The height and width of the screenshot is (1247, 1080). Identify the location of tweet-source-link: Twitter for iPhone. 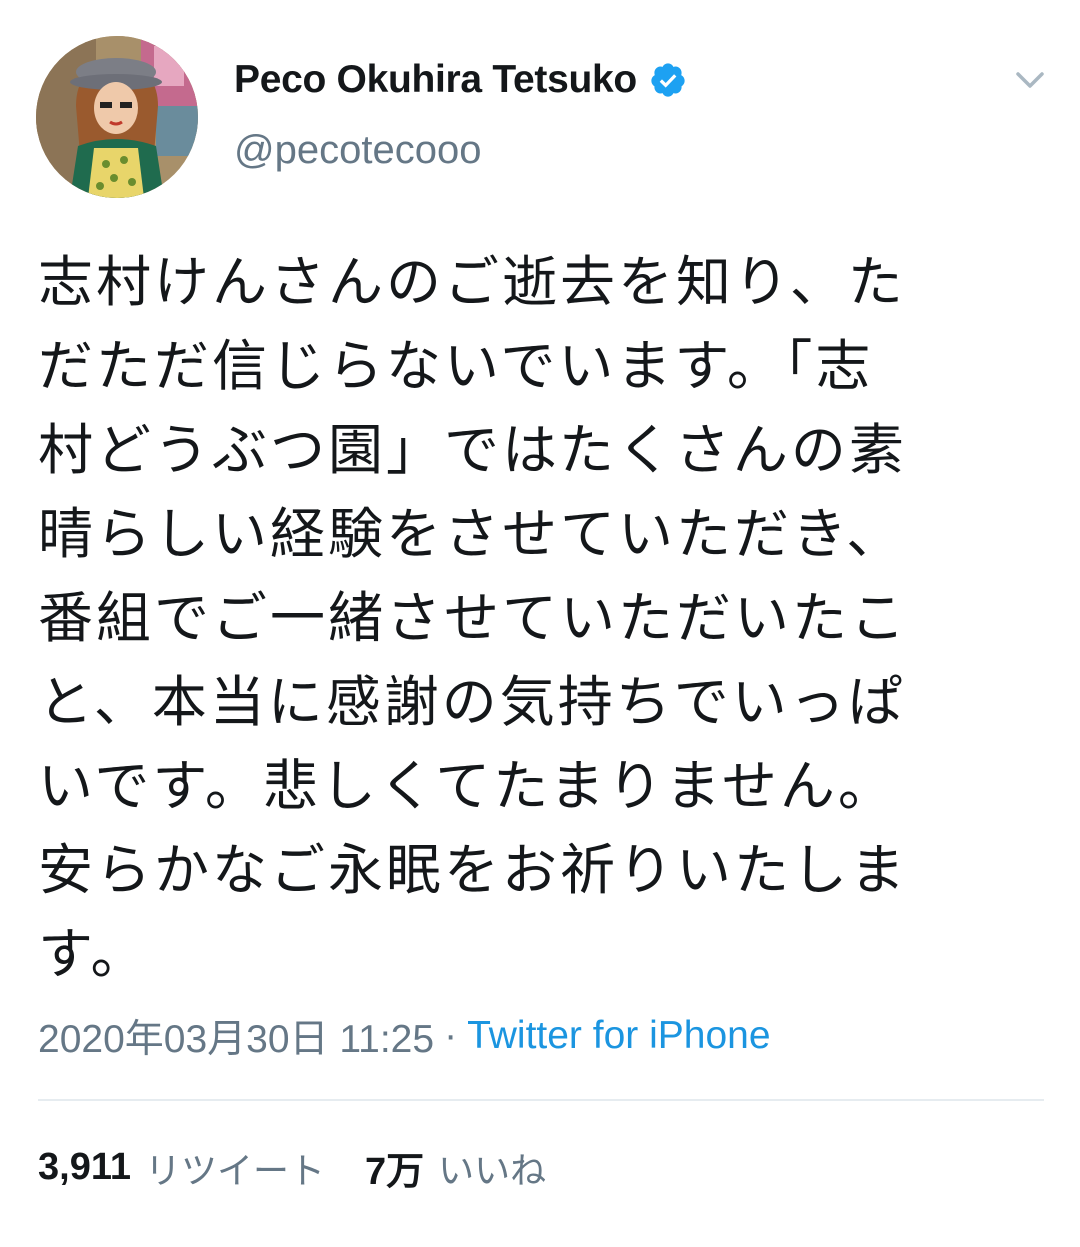
(618, 1036).